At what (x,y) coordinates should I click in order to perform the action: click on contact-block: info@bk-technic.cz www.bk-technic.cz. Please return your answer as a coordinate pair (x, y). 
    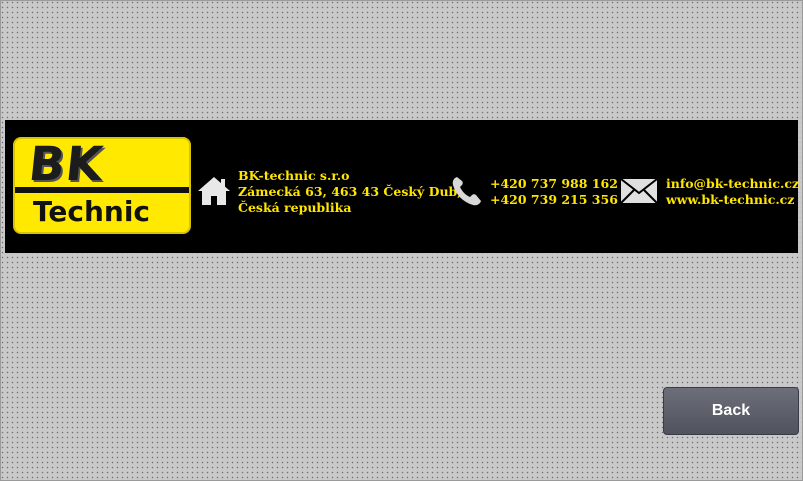
    Looking at the image, I should click on (732, 192).